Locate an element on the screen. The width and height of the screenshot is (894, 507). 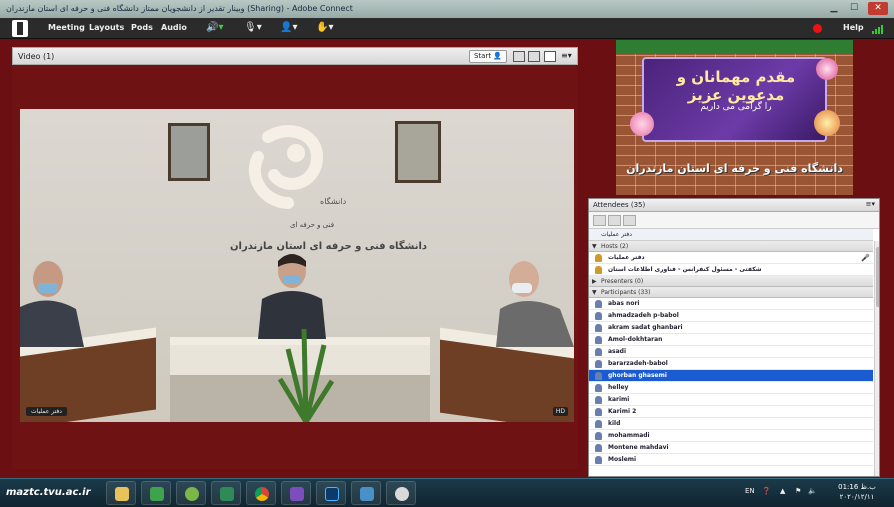
role-view-icon is located at coordinates (614, 220).